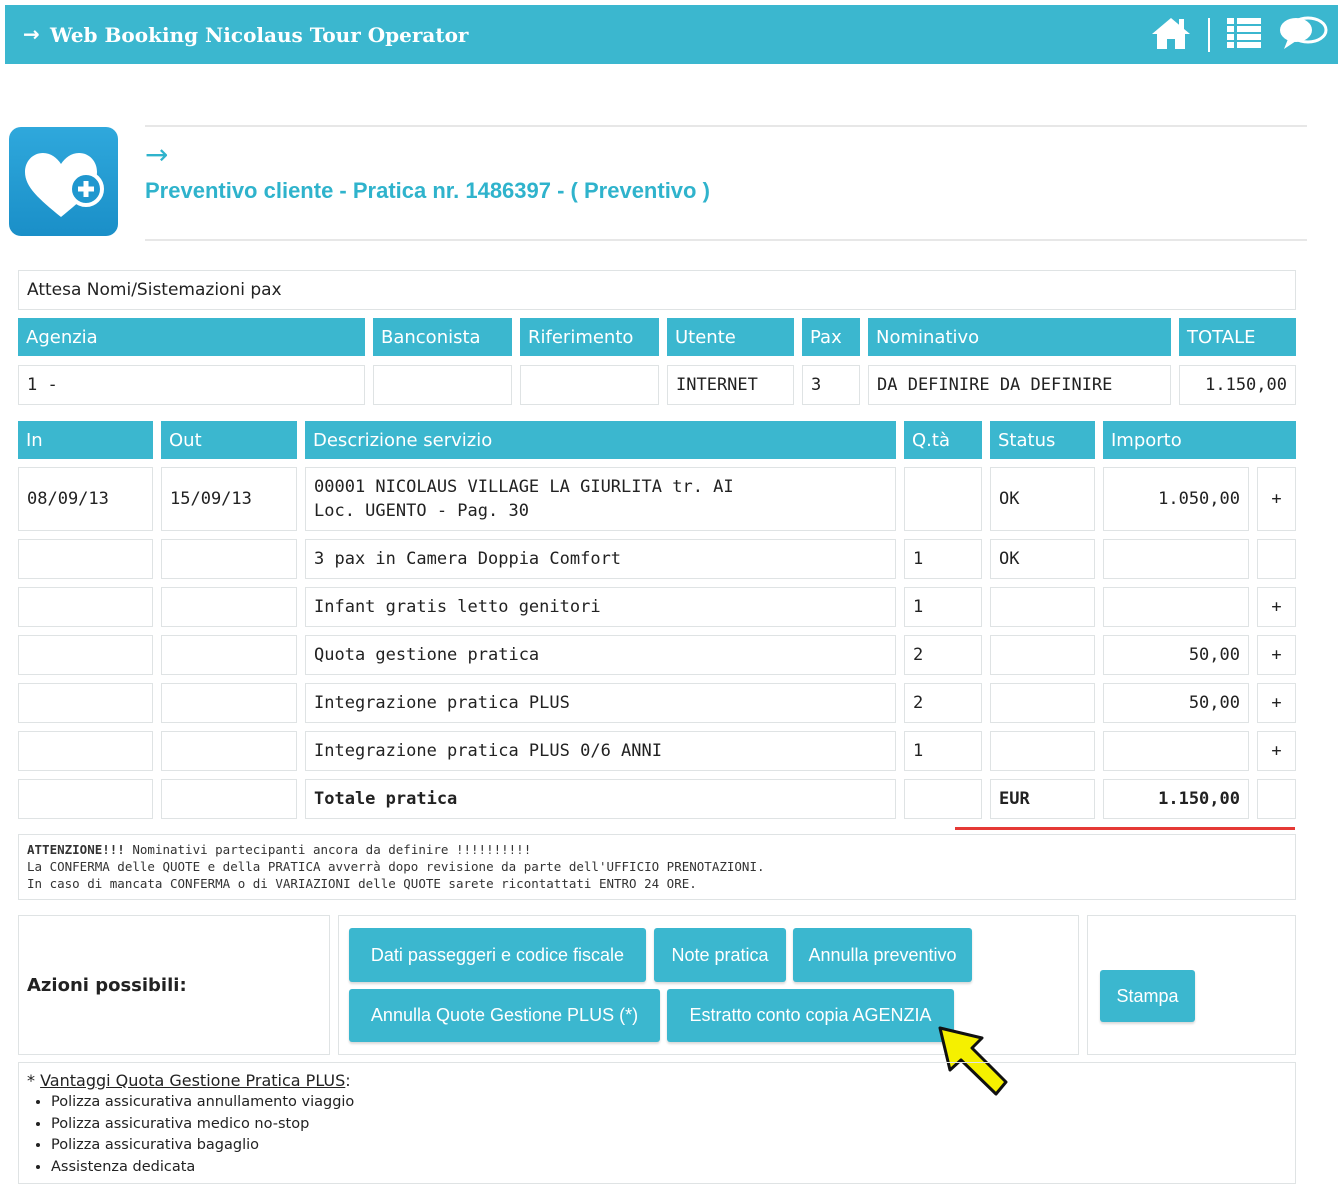 This screenshot has width=1340, height=1184. Describe the element at coordinates (600, 703) in the screenshot. I see `table-cell-desc: Integrazione pratica PLUS` at that location.